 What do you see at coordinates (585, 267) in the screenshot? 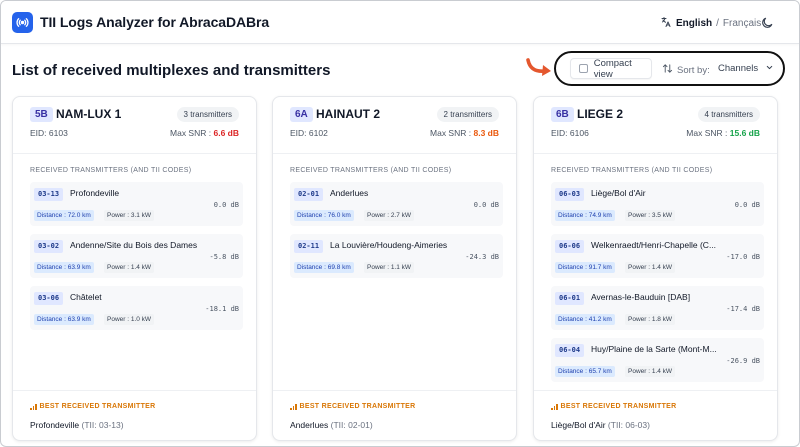
I see `distance-pill: Distance : 91.7 km` at bounding box center [585, 267].